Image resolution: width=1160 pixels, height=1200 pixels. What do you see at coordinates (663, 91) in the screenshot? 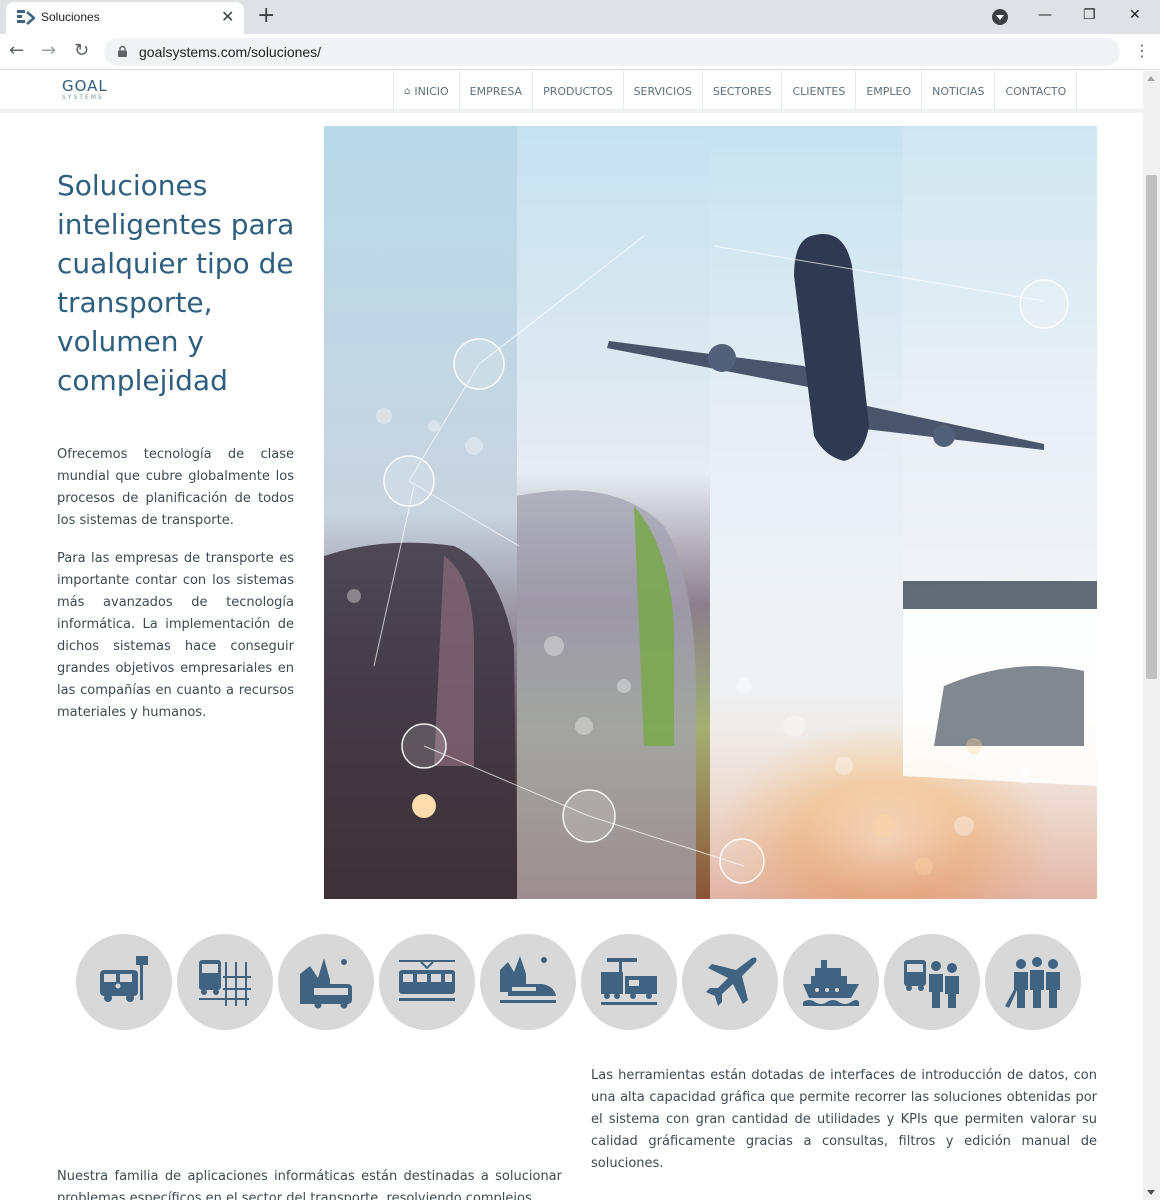
I see `nav-servicios: SERVICIOS` at bounding box center [663, 91].